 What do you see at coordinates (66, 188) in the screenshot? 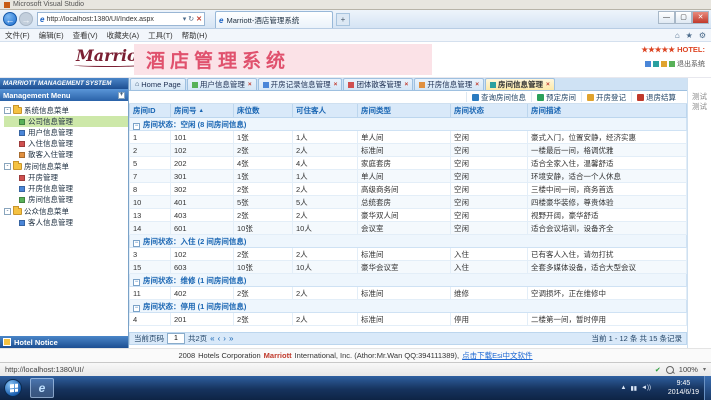
I see `sidebar-item: 开房信息管理` at bounding box center [66, 188].